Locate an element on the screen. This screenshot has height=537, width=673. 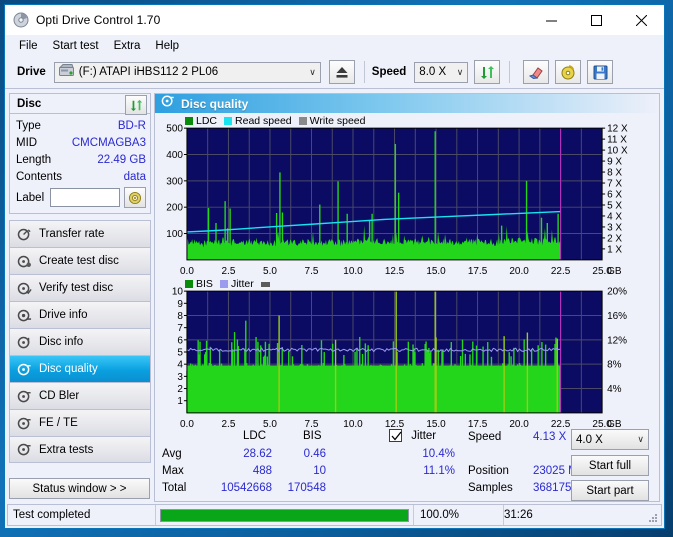
svg-text: 22.5 is located at coordinates (561, 271).